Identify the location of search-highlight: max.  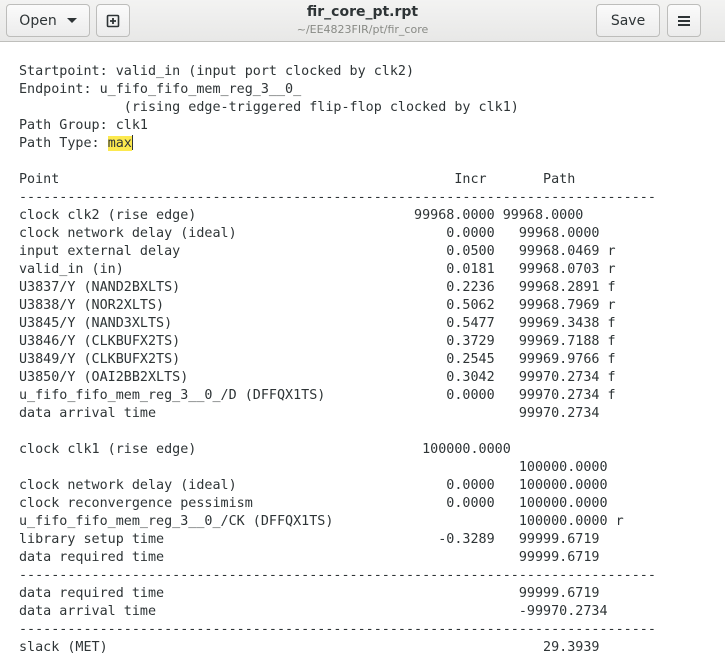
(119, 143).